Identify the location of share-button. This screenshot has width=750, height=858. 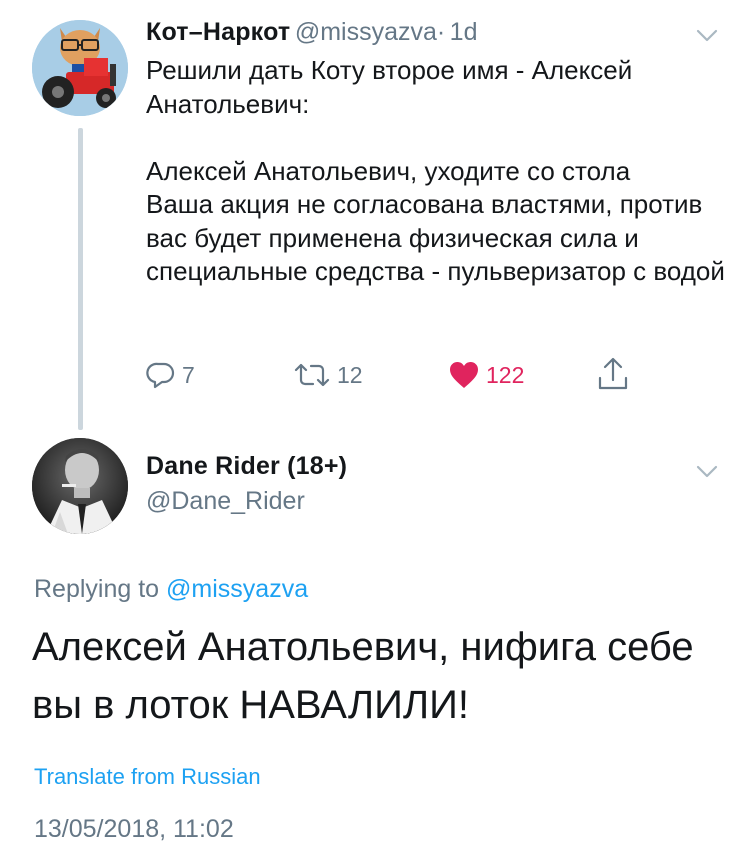
(616, 374).